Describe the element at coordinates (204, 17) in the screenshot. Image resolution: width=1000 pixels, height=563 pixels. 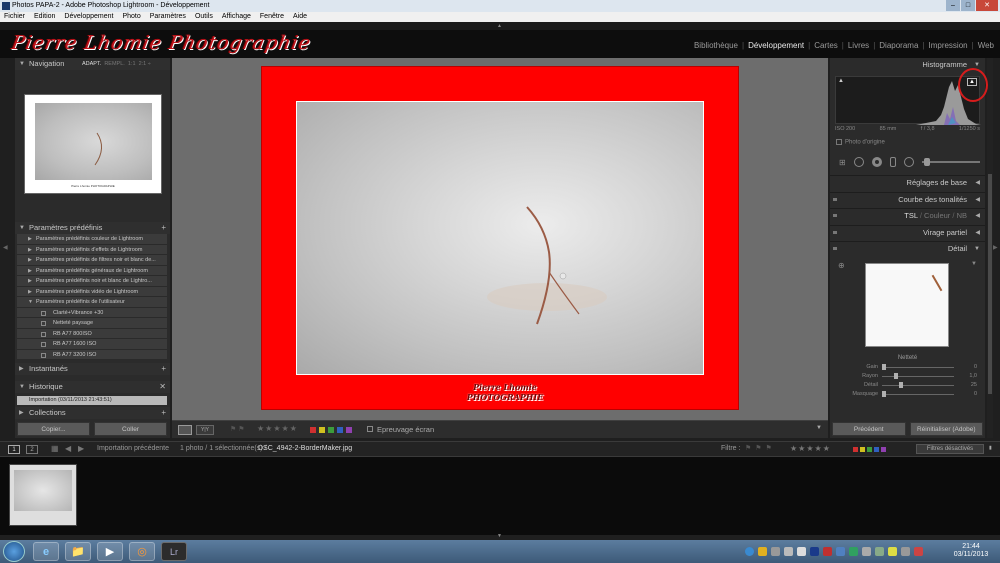
I see `menu-outils: Outils` at that location.